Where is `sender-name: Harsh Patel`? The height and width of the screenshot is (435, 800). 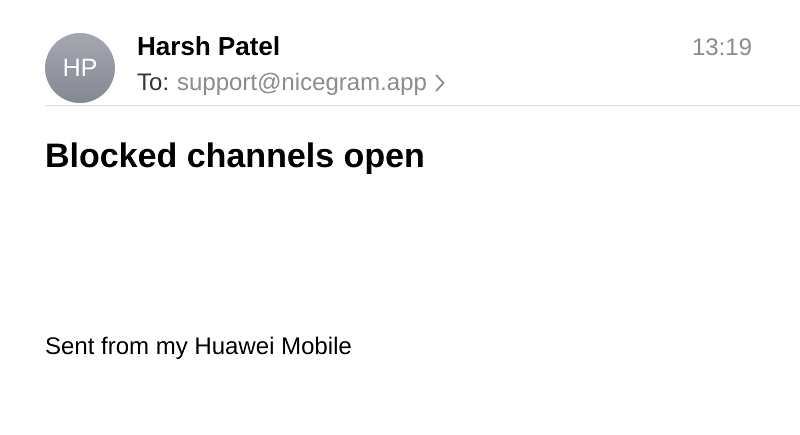 sender-name: Harsh Patel is located at coordinates (209, 46).